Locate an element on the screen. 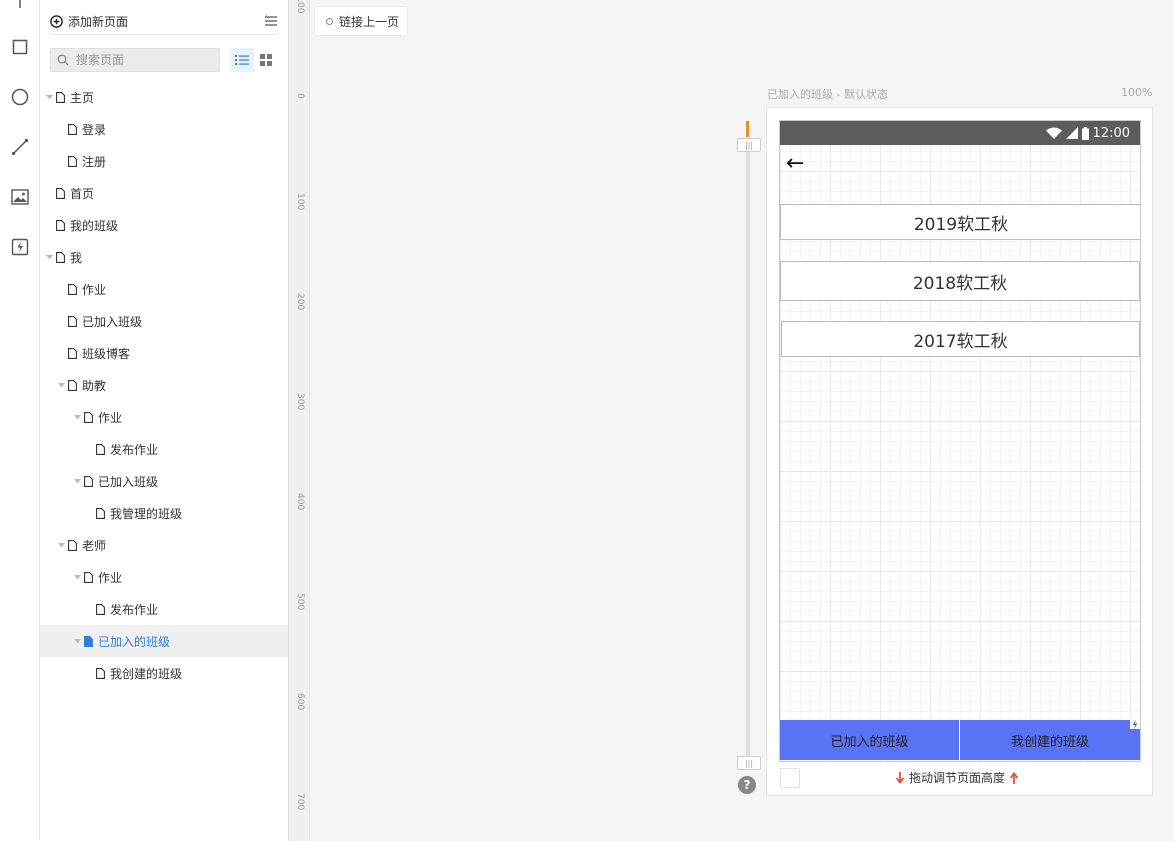  image-tool-icon is located at coordinates (20, 197).